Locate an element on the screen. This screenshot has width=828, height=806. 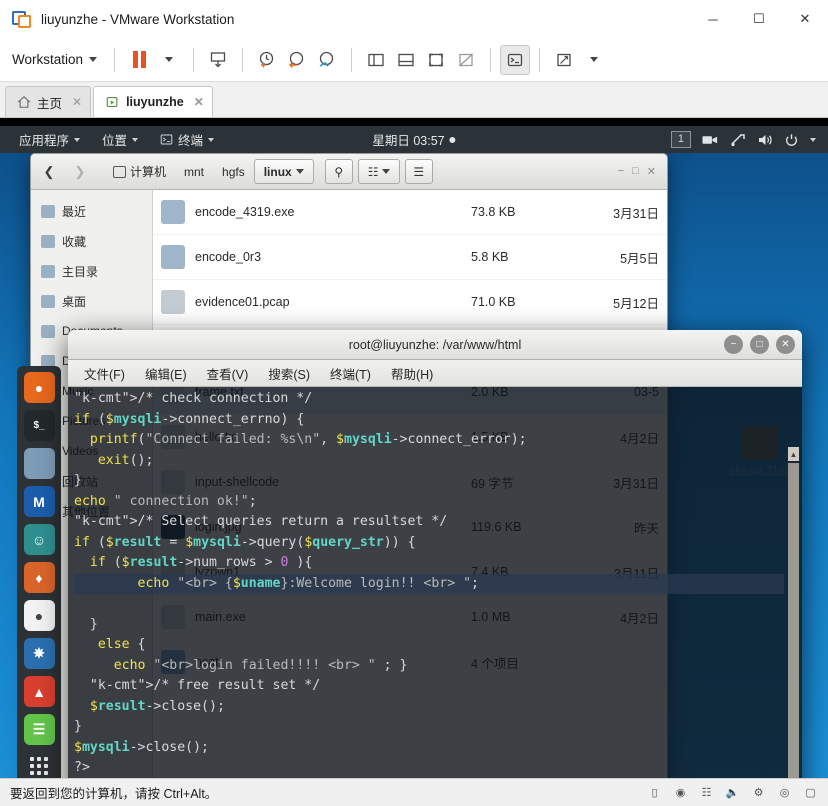
breadcrumb-computer-label: 计算机 is located at coordinates (148, 172).